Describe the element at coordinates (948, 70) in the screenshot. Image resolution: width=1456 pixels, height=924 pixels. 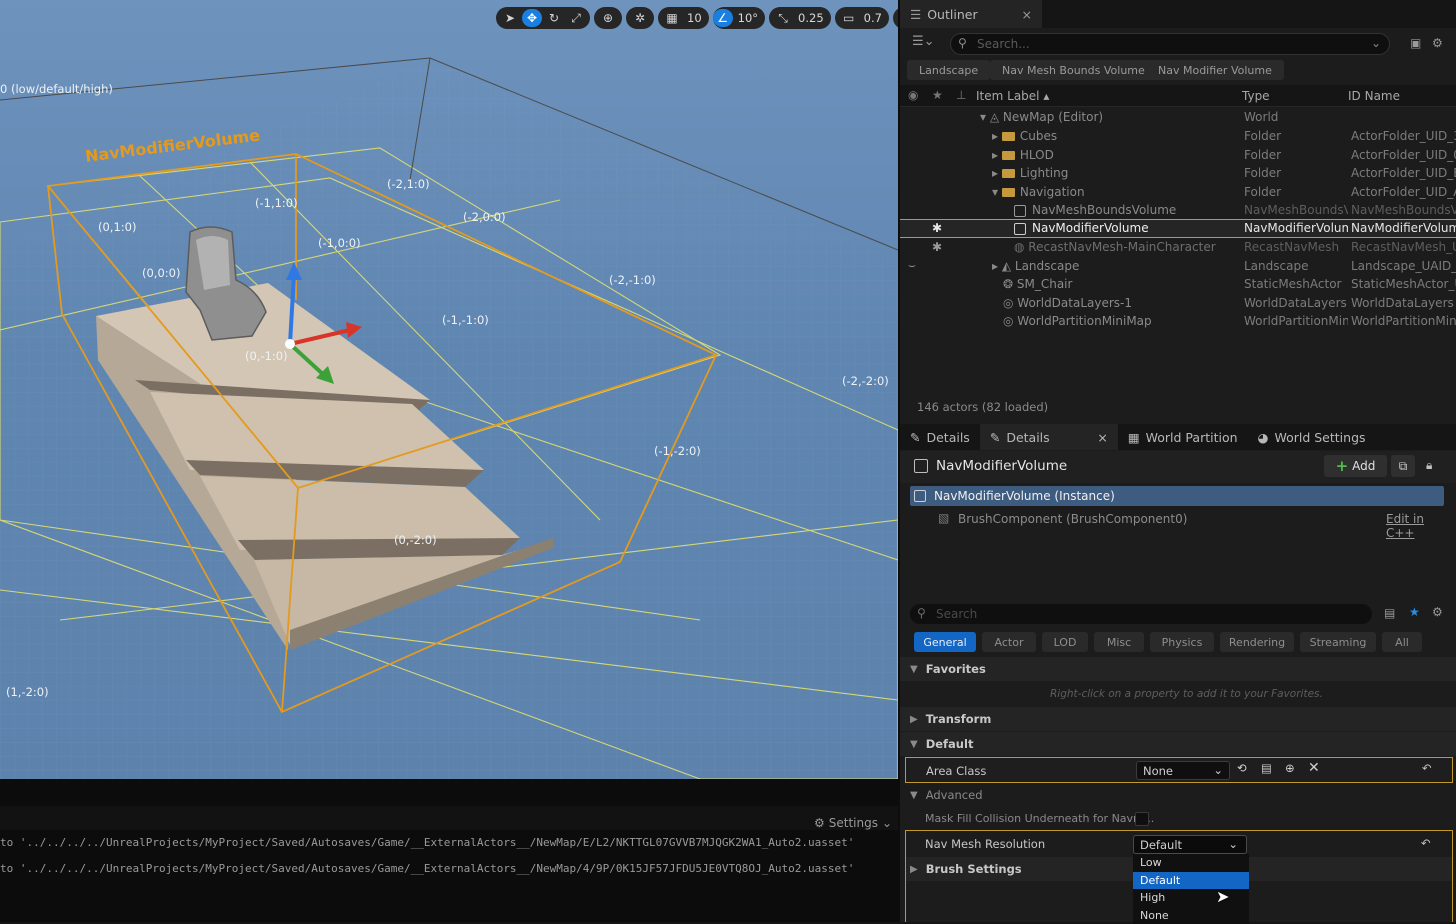
I see `filter-chip: Landscape` at that location.